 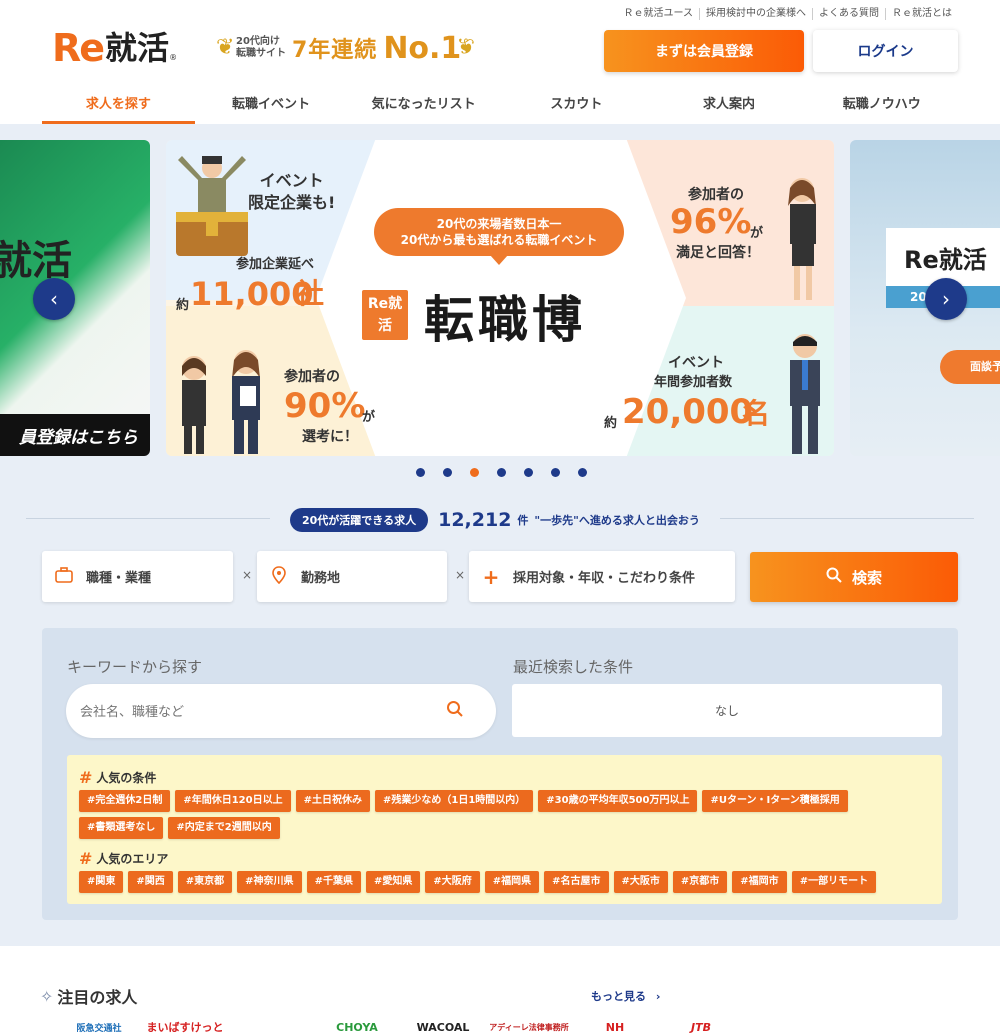 I want to click on tag-area: #東京都, so click(x=205, y=882).